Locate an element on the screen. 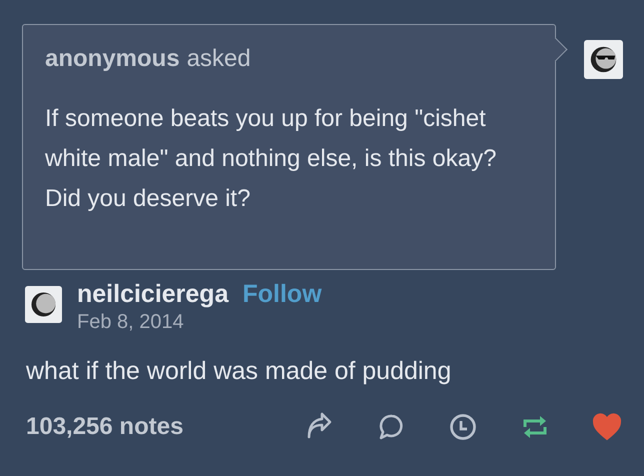 This screenshot has width=644, height=476. username: neilcicierega is located at coordinates (152, 294).